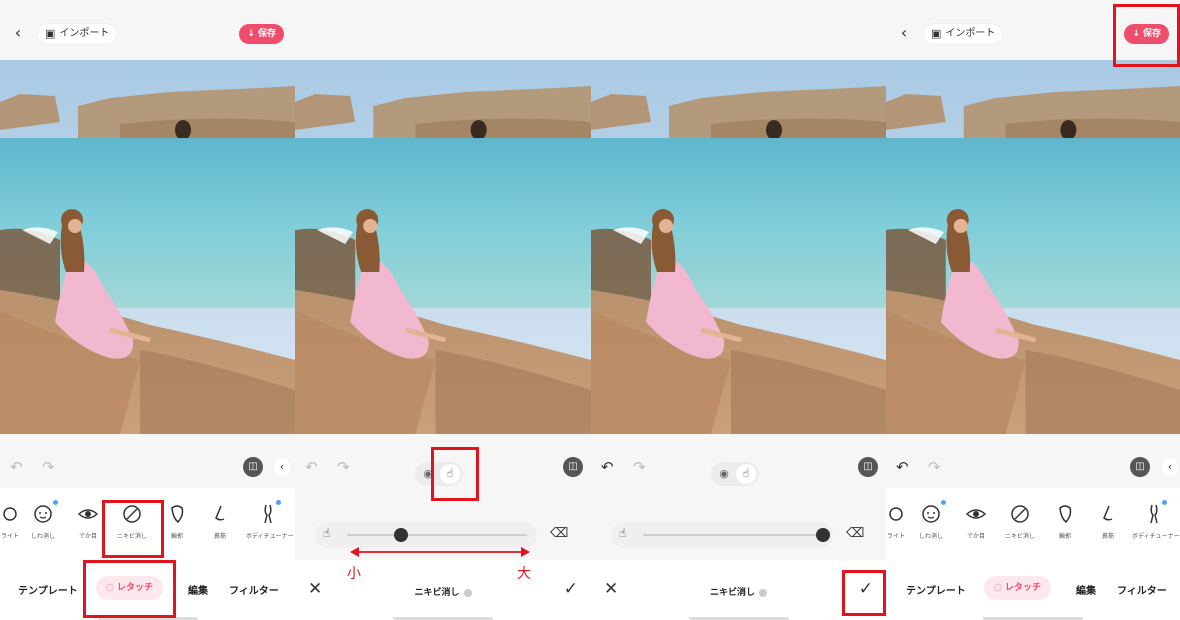 The image size is (1180, 620). I want to click on nav-retouch: ◌ レタッチ, so click(1018, 588).